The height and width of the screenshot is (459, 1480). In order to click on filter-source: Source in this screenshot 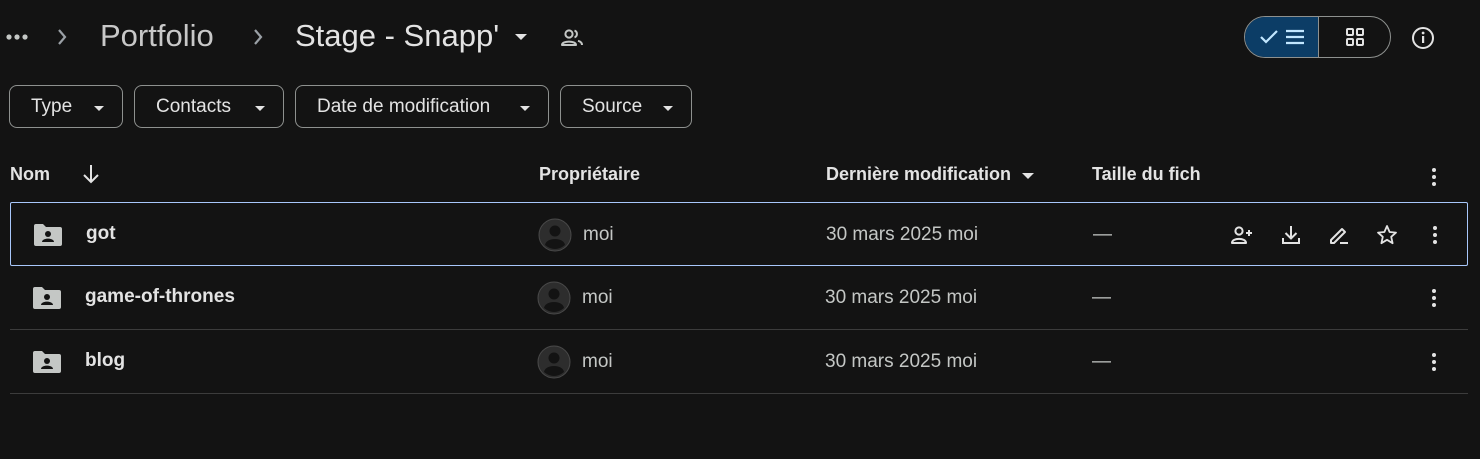, I will do `click(626, 106)`.